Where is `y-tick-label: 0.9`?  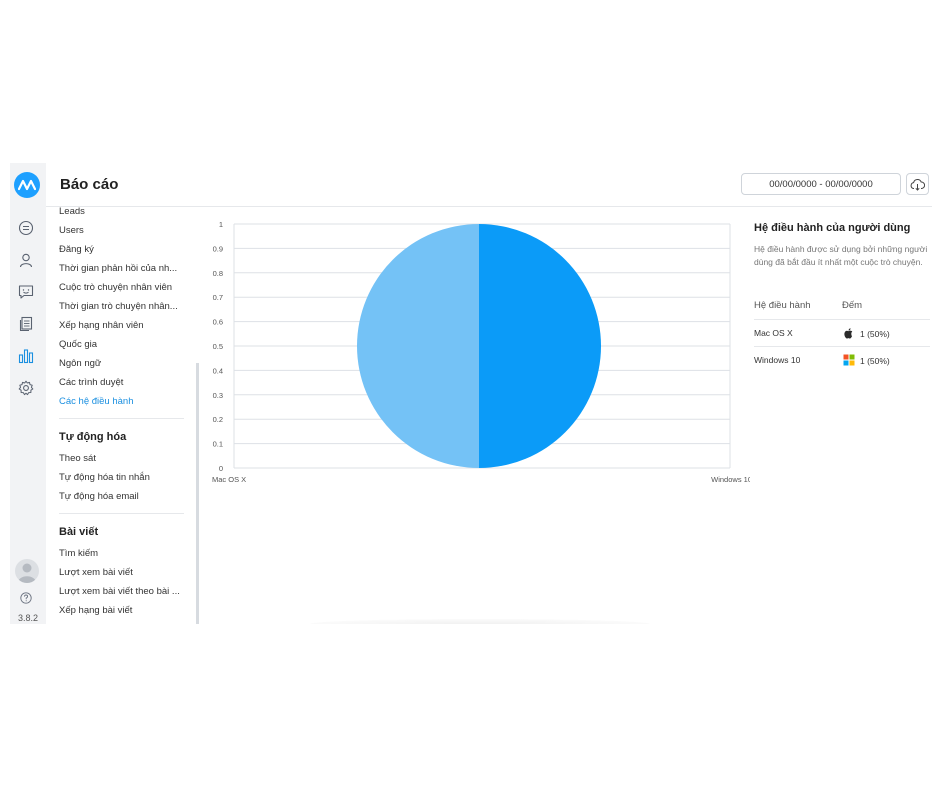
y-tick-label: 0.9 is located at coordinates (218, 248).